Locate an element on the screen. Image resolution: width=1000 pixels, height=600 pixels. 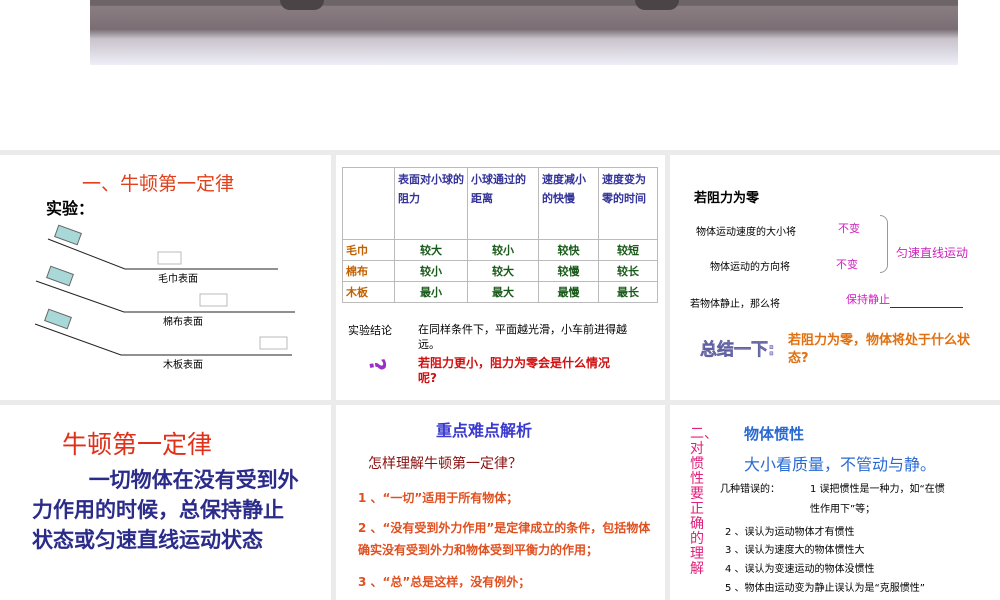
answer: 保持静止 is located at coordinates (868, 299).